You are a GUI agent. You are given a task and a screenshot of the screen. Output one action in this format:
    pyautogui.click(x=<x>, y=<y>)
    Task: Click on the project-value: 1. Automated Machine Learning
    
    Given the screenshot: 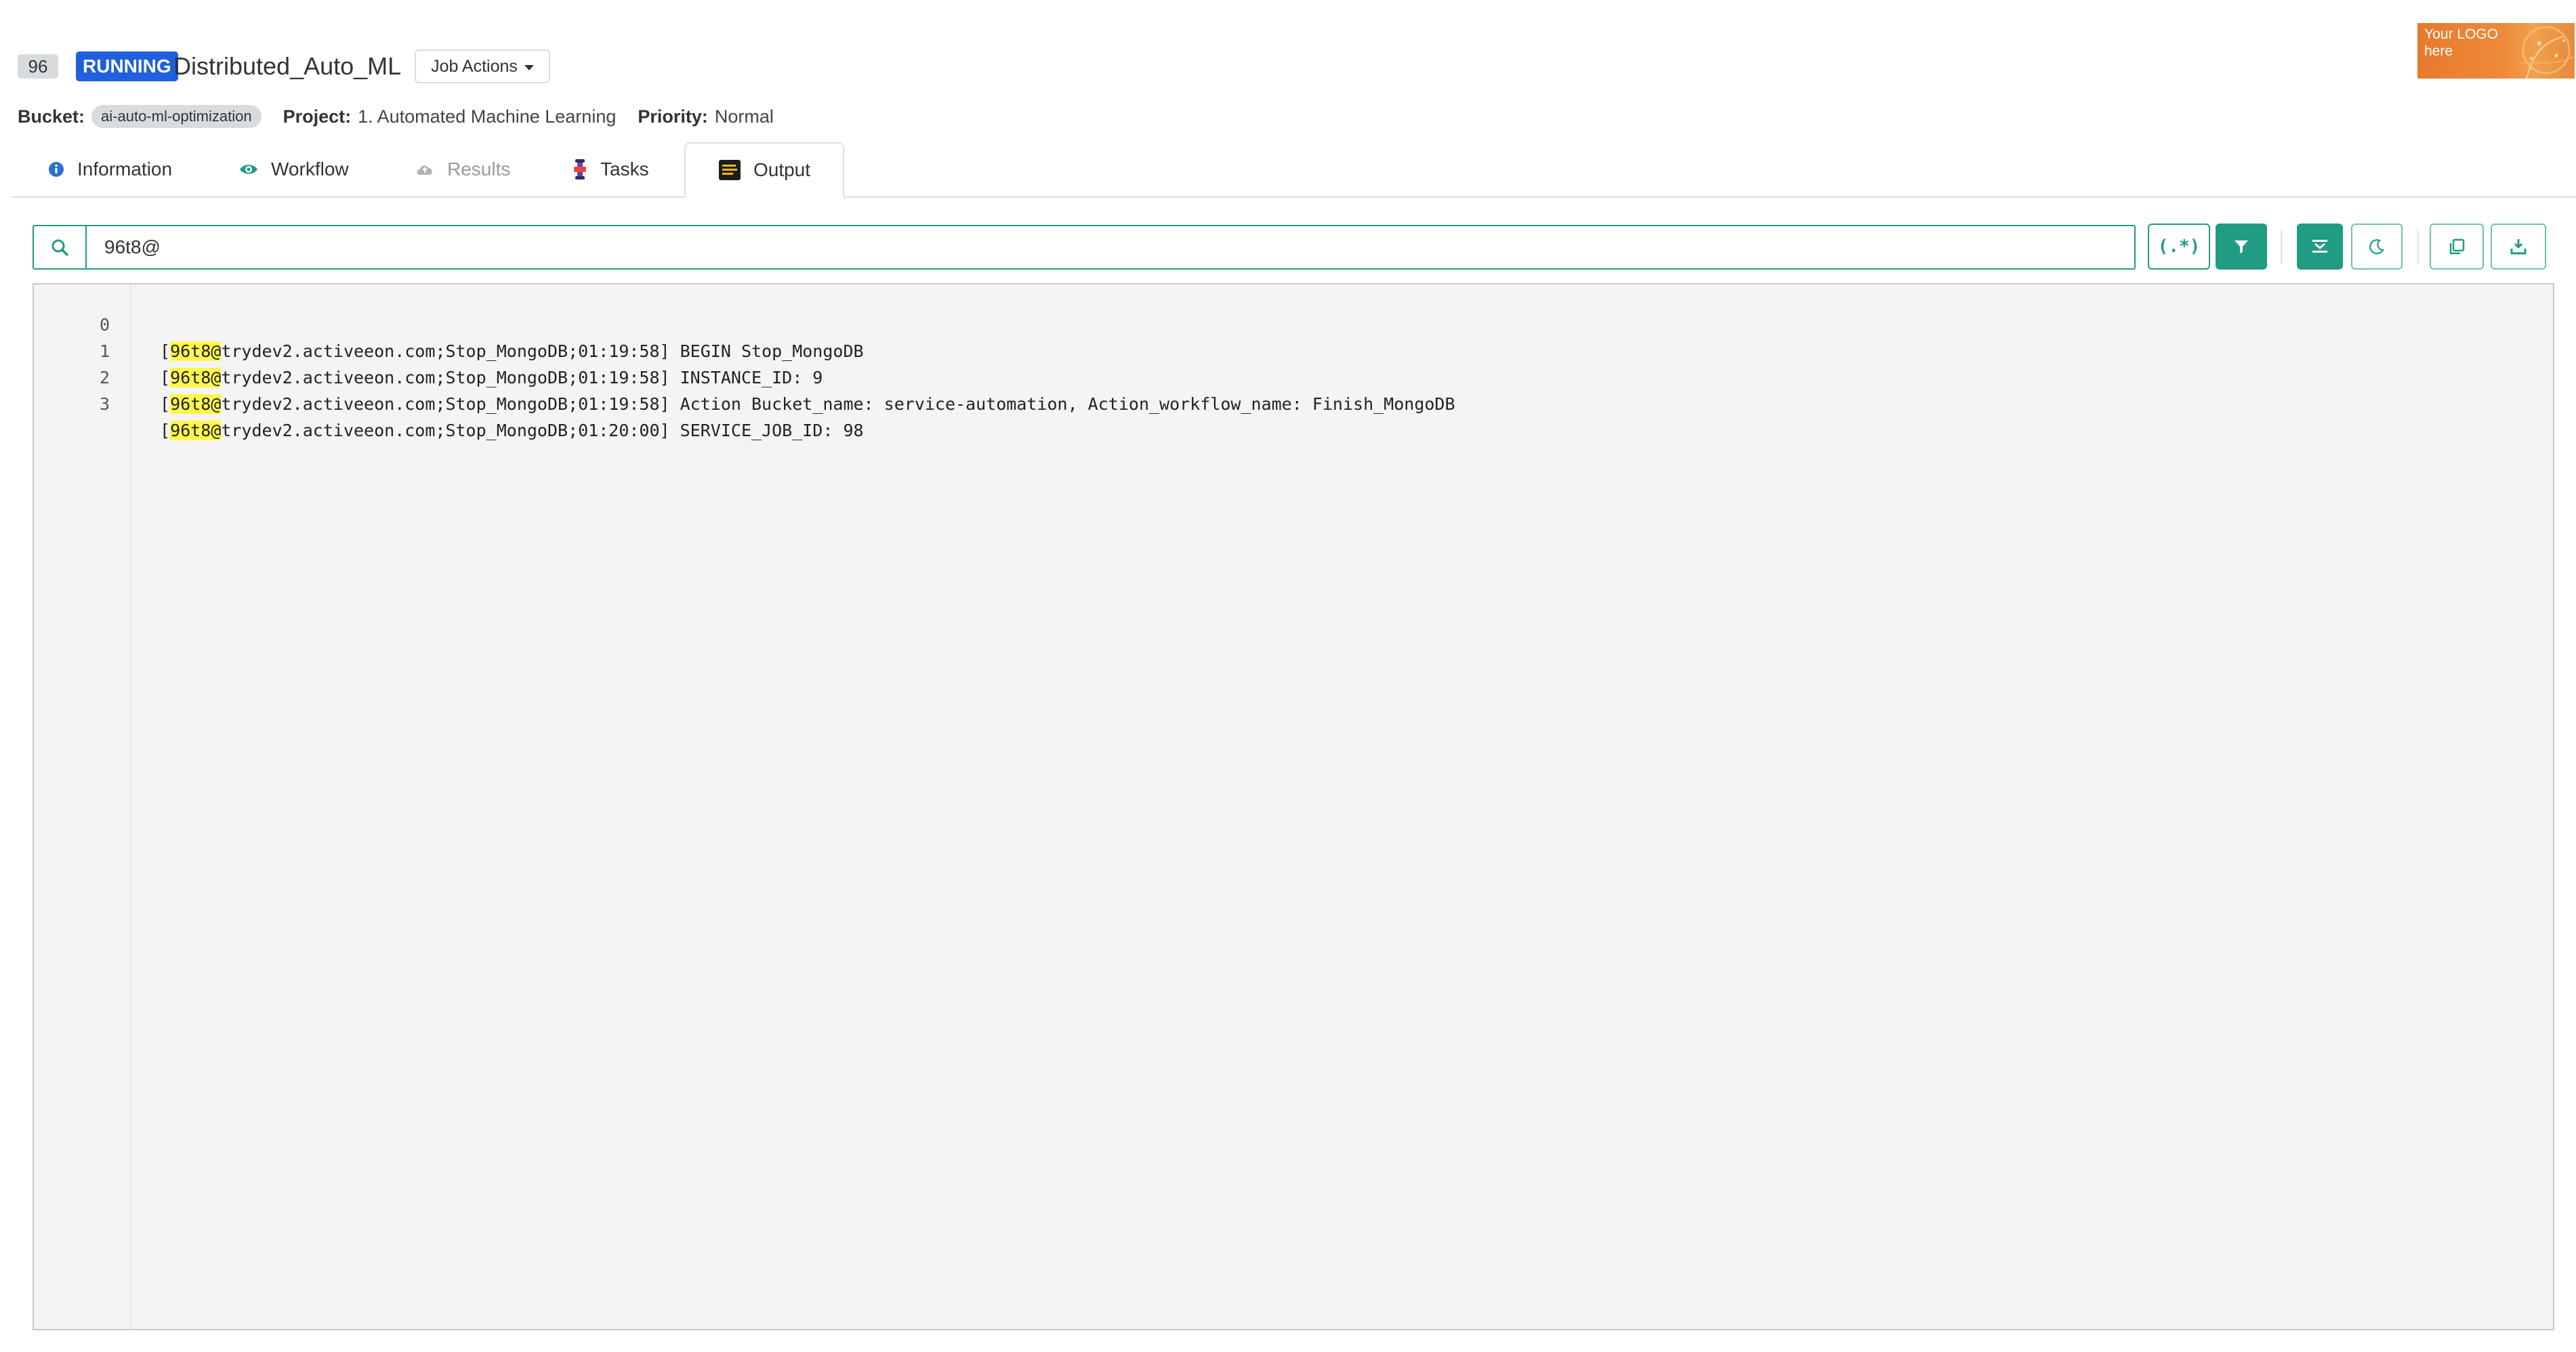 What is the action you would take?
    pyautogui.click(x=487, y=117)
    